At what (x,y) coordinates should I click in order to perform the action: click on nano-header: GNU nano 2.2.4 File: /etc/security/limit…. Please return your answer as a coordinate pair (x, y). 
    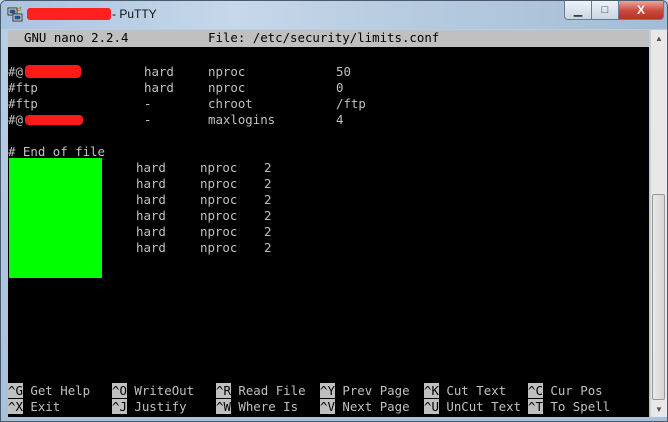
    Looking at the image, I should click on (328, 38).